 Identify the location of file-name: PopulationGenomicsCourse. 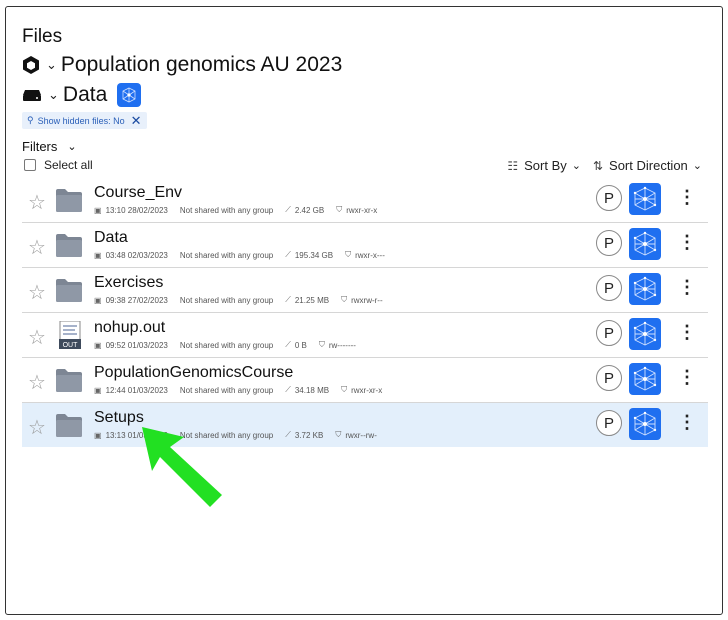
(193, 373).